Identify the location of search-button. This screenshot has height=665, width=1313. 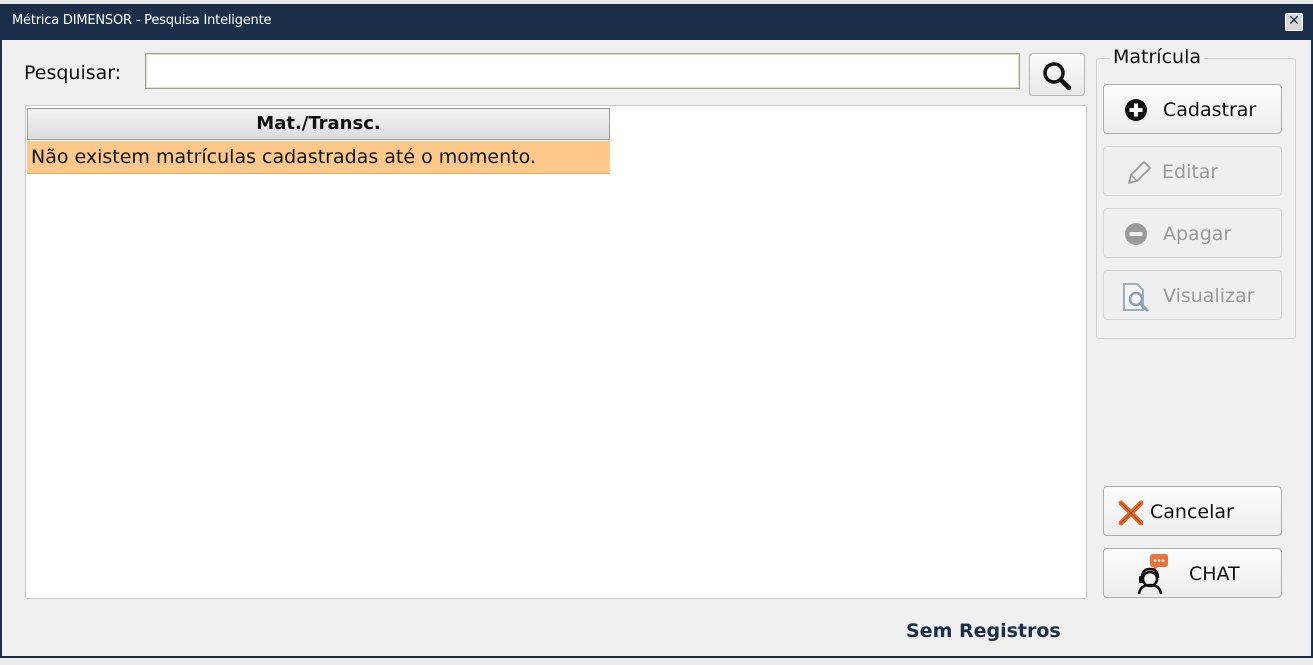
(1057, 74).